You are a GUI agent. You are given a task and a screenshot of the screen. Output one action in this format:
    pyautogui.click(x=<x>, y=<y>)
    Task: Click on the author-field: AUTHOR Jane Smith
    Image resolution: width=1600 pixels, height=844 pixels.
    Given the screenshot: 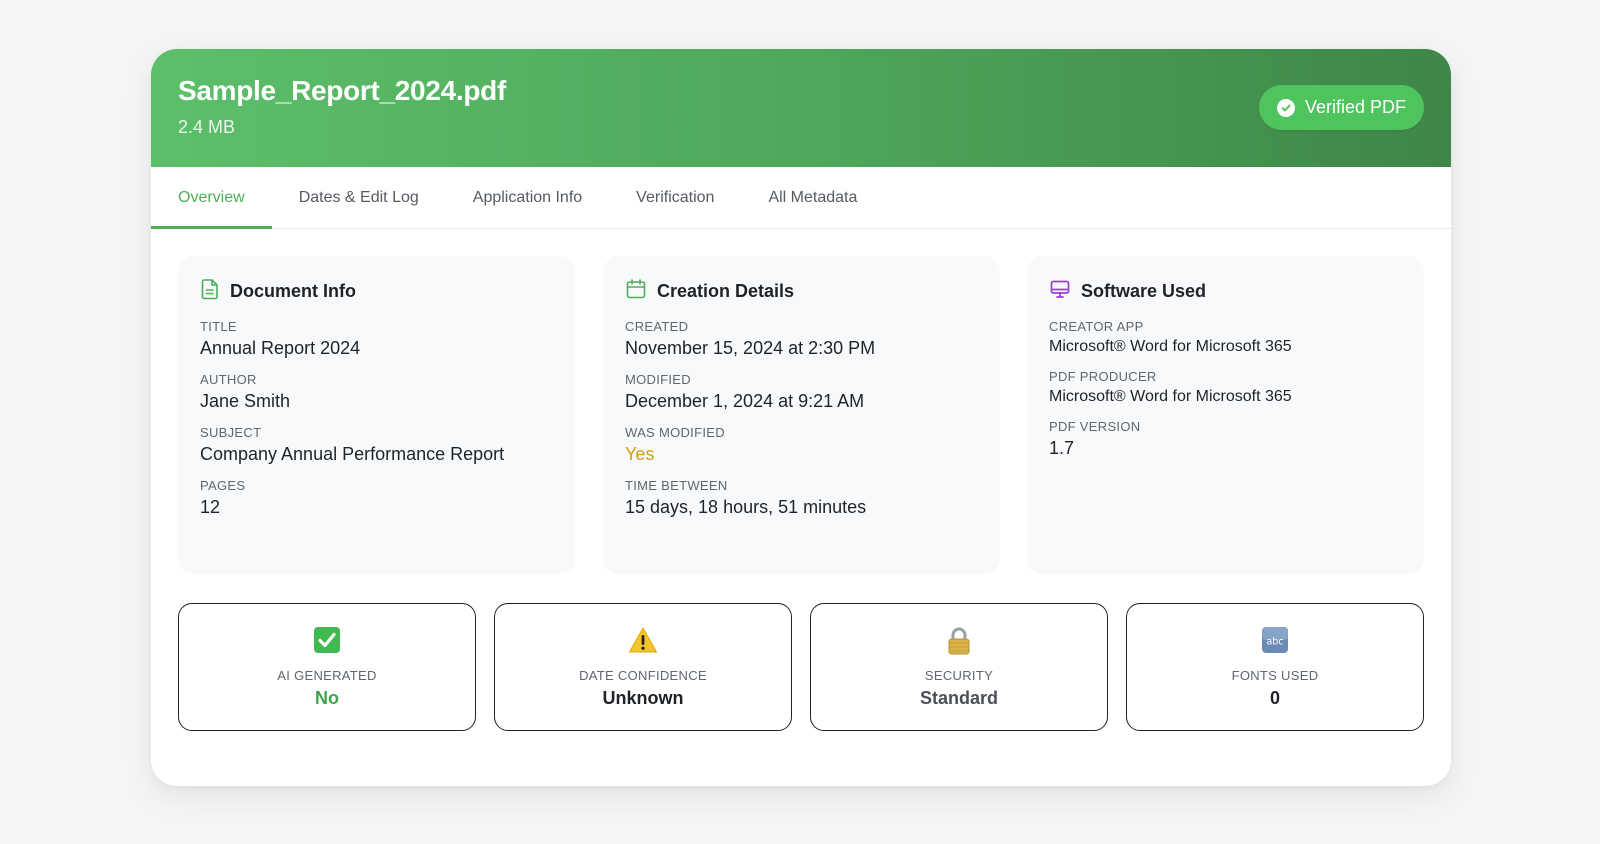 What is the action you would take?
    pyautogui.click(x=376, y=392)
    